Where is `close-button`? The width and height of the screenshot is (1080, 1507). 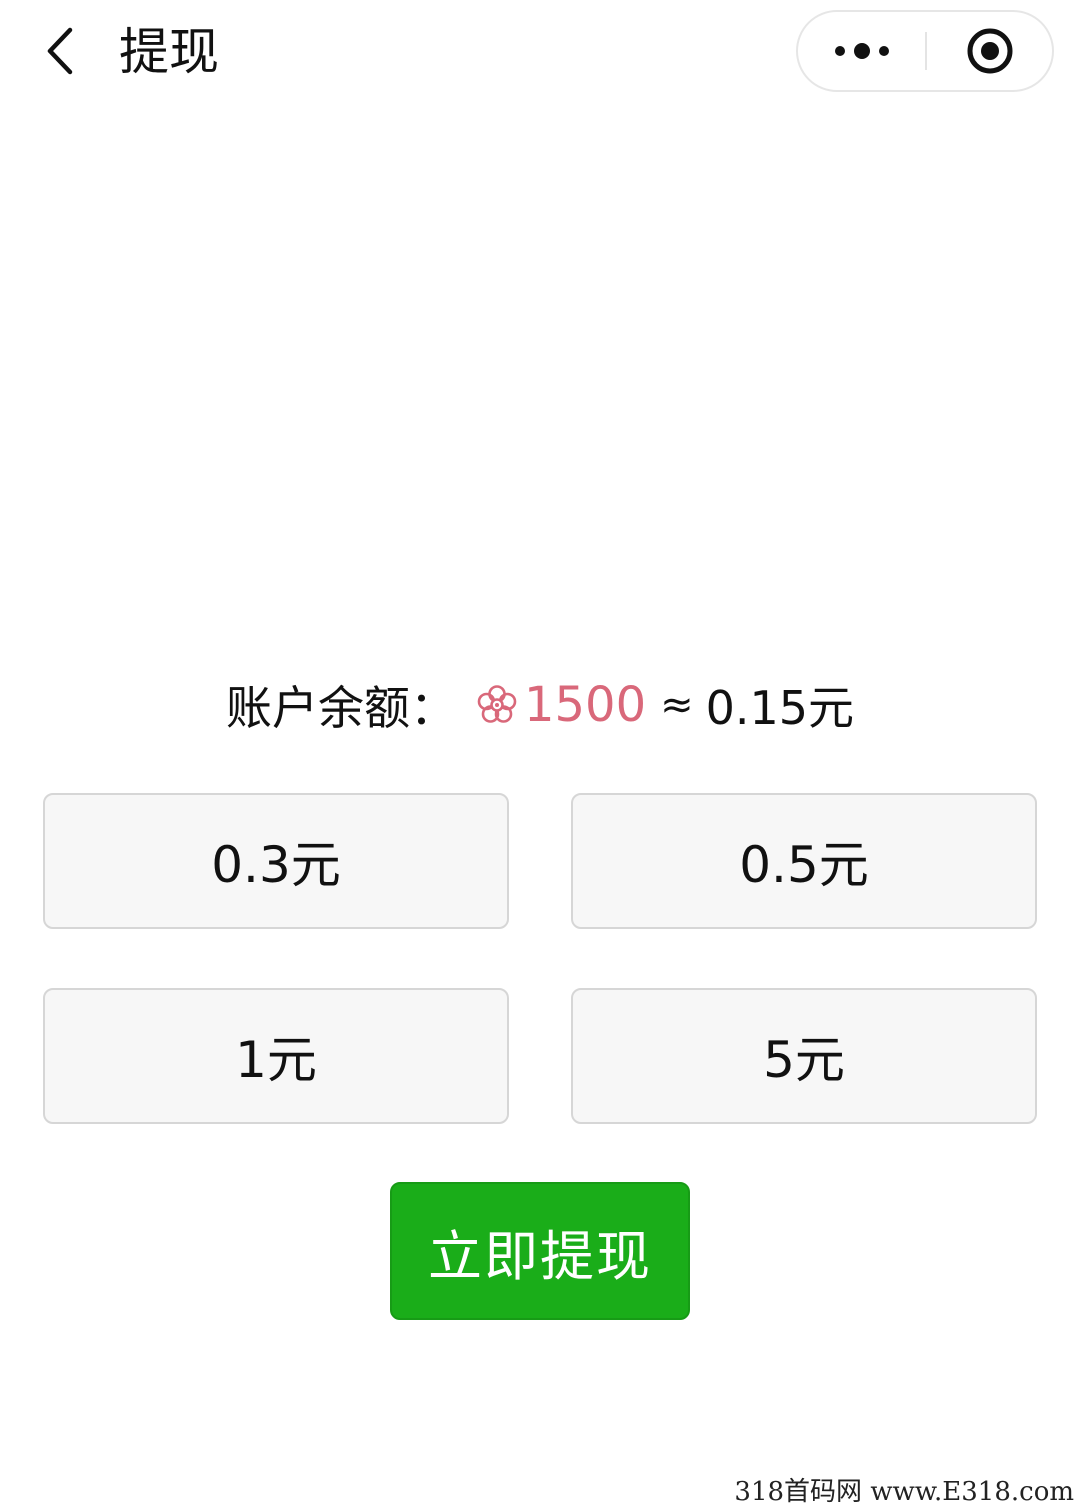
close-button is located at coordinates (990, 51).